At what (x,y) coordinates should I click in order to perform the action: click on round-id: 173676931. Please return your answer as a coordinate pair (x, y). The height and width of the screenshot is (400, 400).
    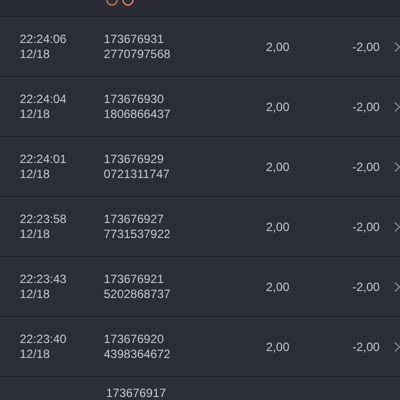
    Looking at the image, I should click on (134, 39).